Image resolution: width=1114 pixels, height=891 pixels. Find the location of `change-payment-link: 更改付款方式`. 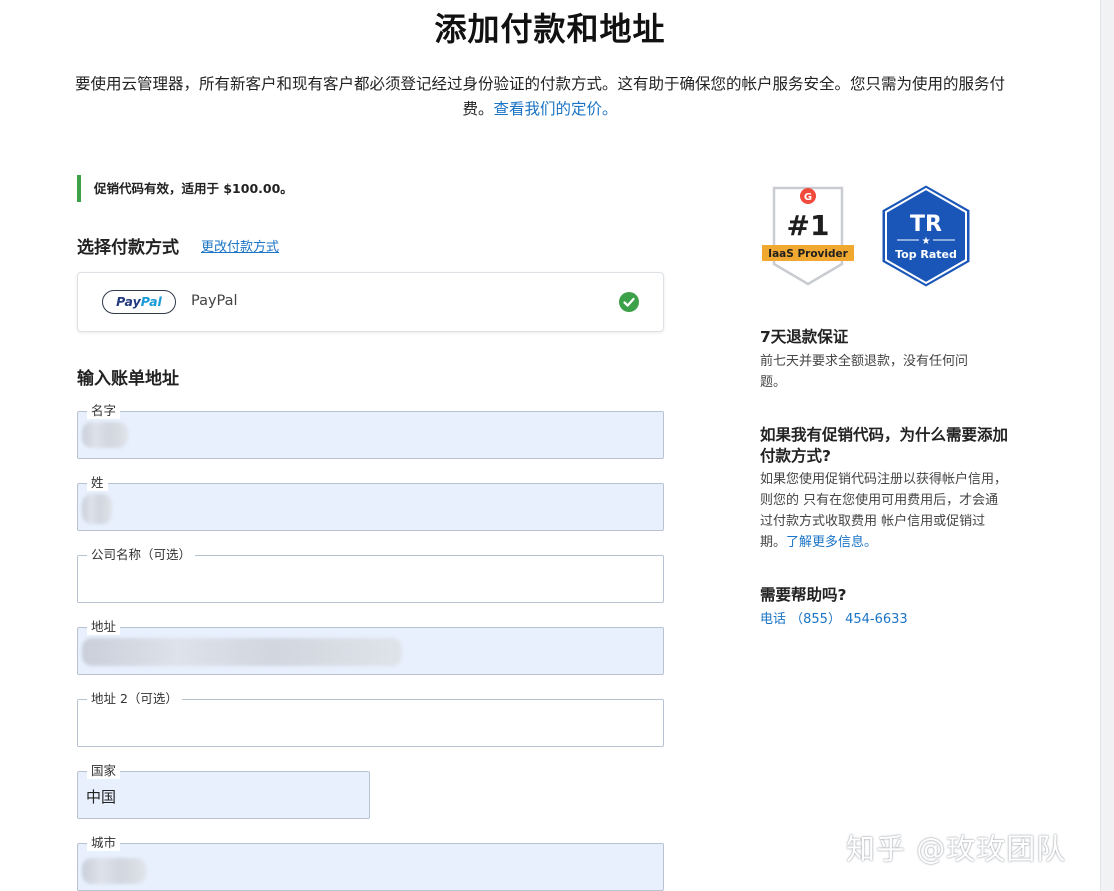

change-payment-link: 更改付款方式 is located at coordinates (240, 245).